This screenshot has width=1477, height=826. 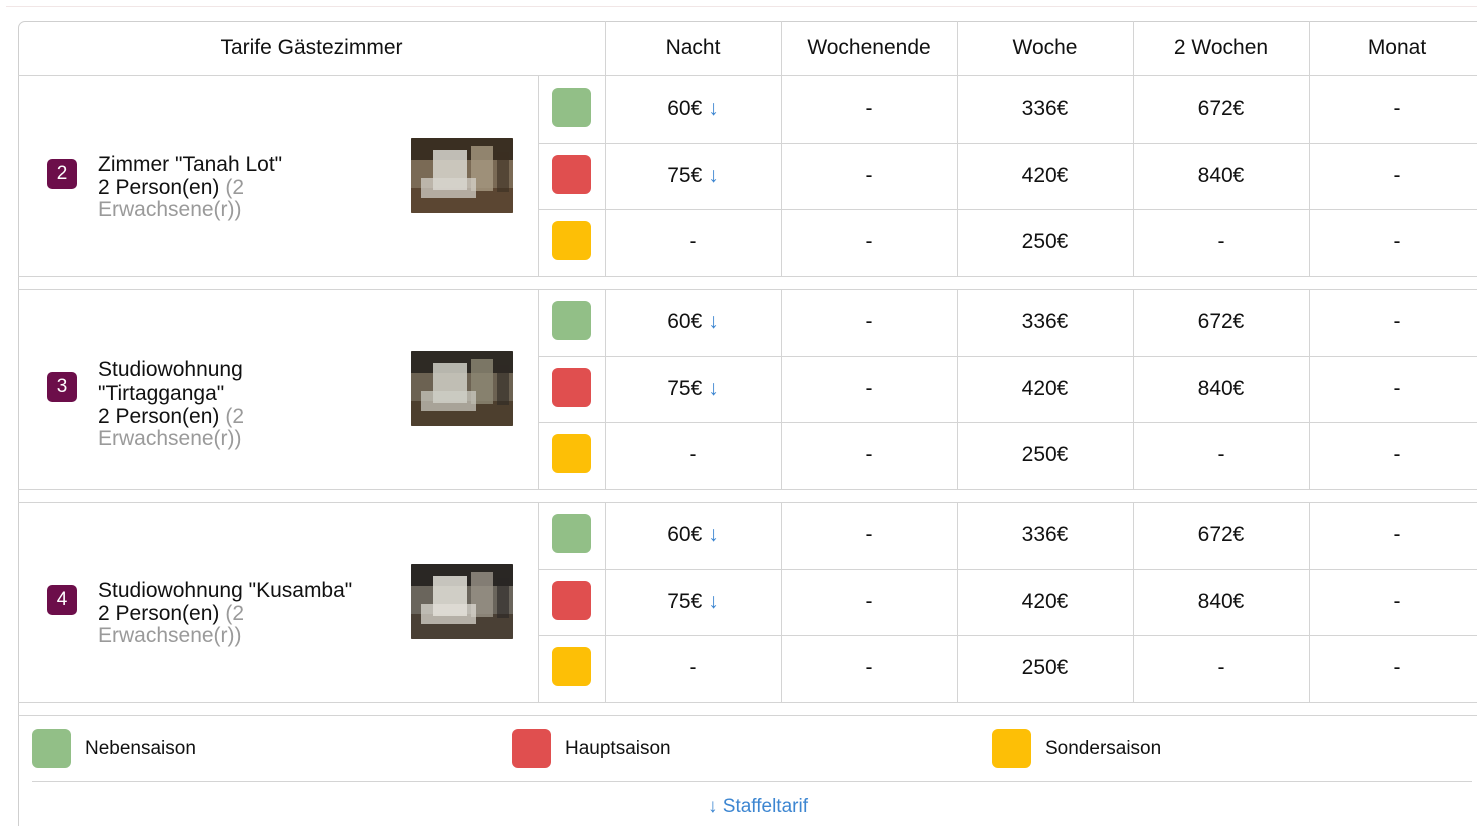 I want to click on room-name-line: Studiowohnung, so click(x=248, y=370).